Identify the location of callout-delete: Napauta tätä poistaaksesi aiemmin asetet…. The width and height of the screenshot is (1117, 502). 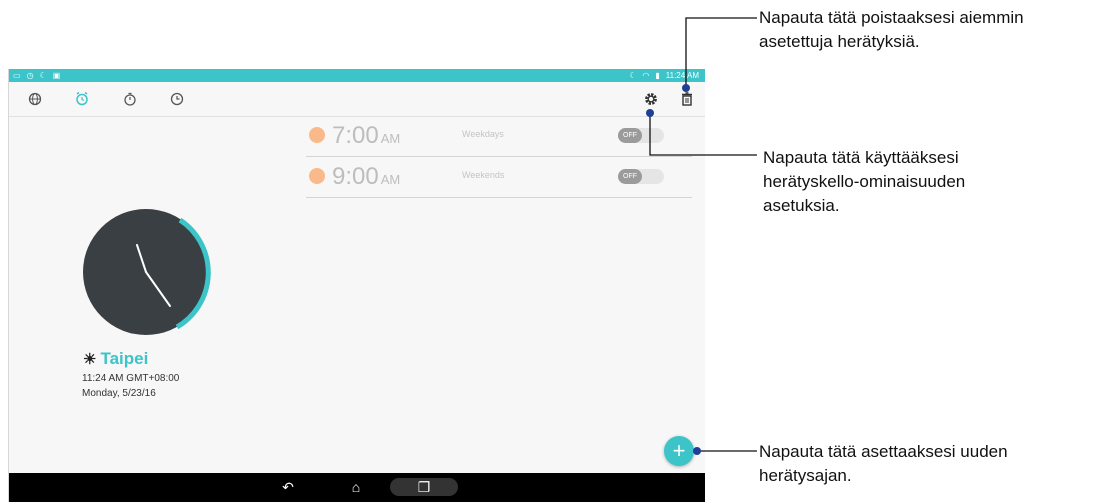
(891, 29).